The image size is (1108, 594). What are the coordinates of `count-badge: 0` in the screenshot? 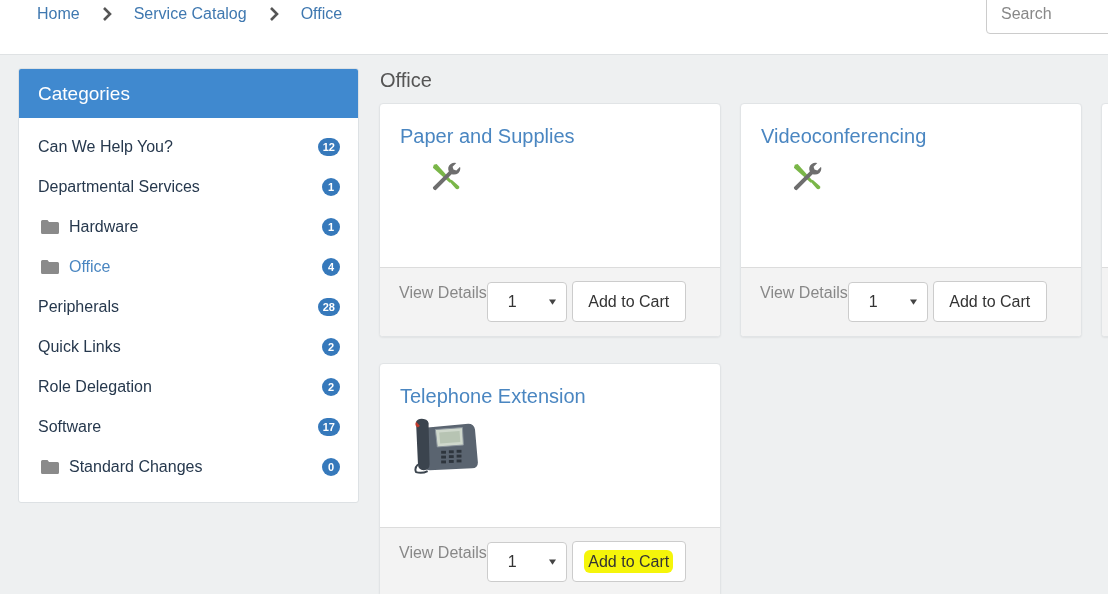 It's located at (331, 467).